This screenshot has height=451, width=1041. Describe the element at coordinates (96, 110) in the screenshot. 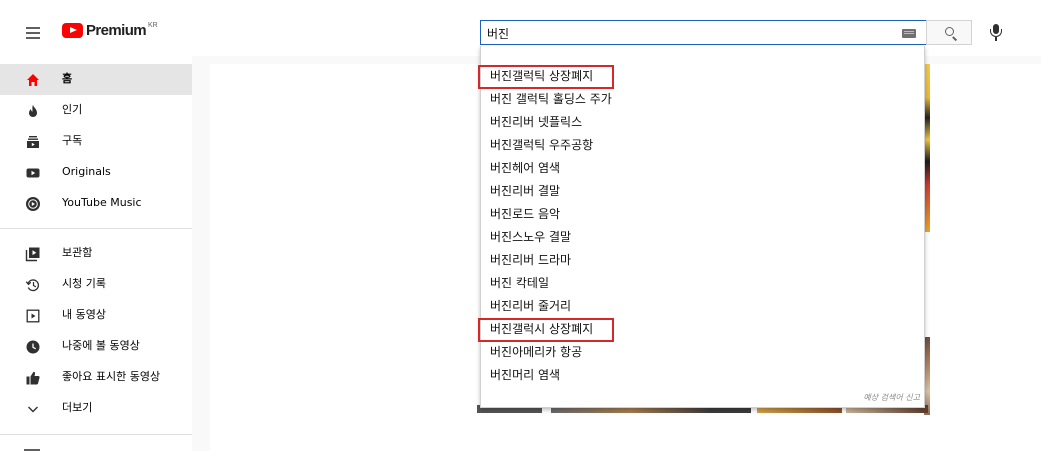

I see `sidebar-item-trending: 인기` at that location.